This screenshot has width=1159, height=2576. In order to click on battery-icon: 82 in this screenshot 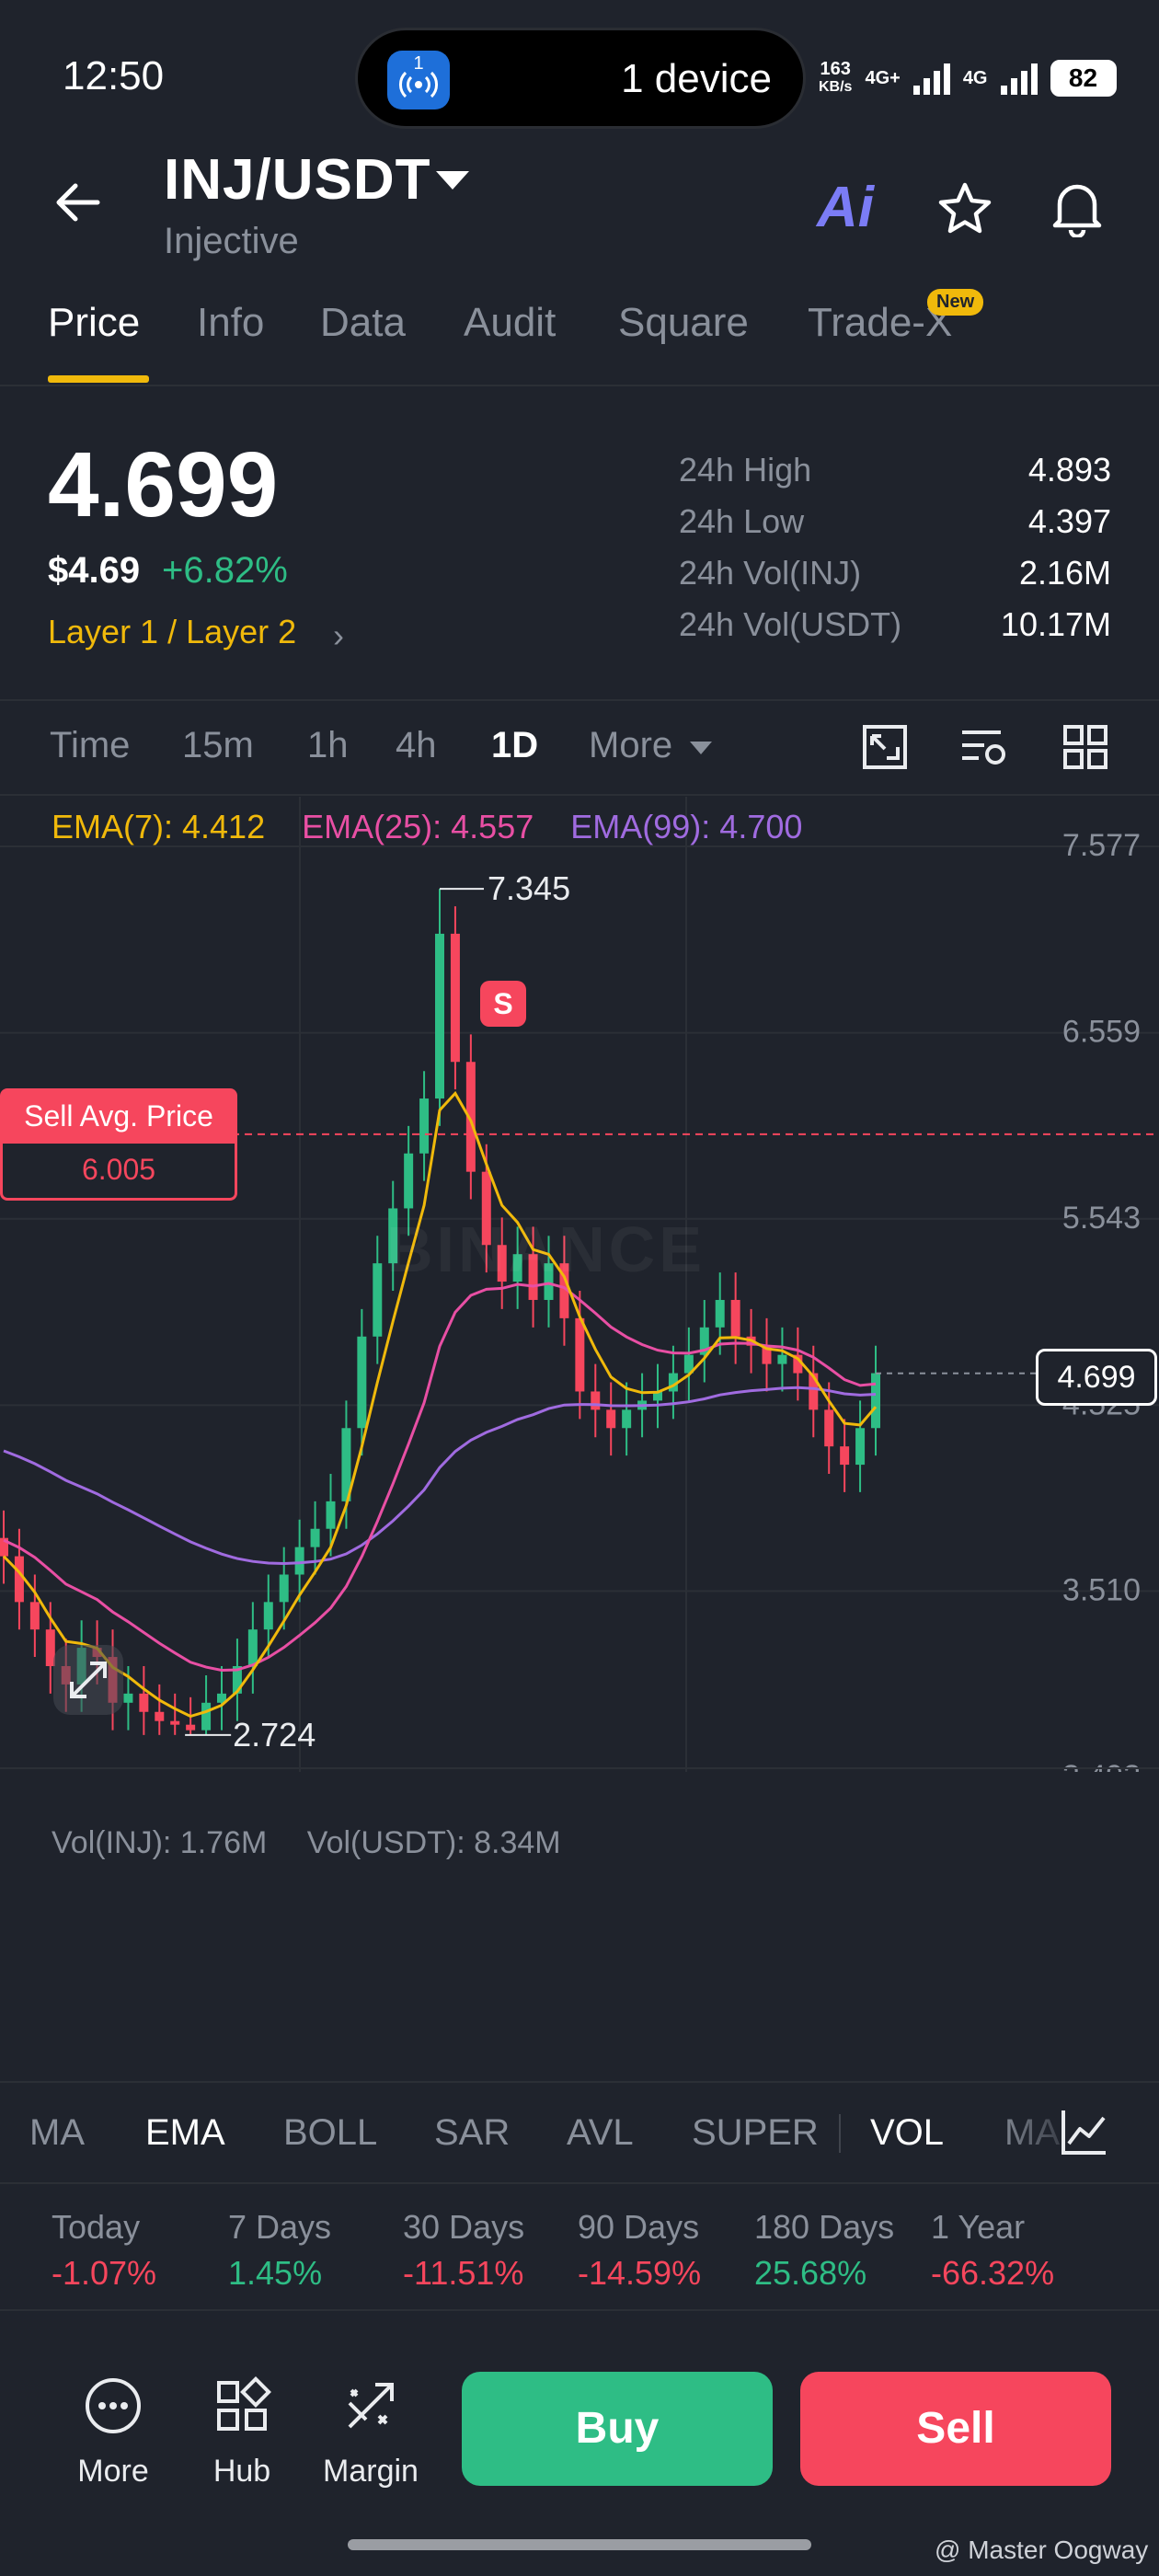, I will do `click(1083, 78)`.